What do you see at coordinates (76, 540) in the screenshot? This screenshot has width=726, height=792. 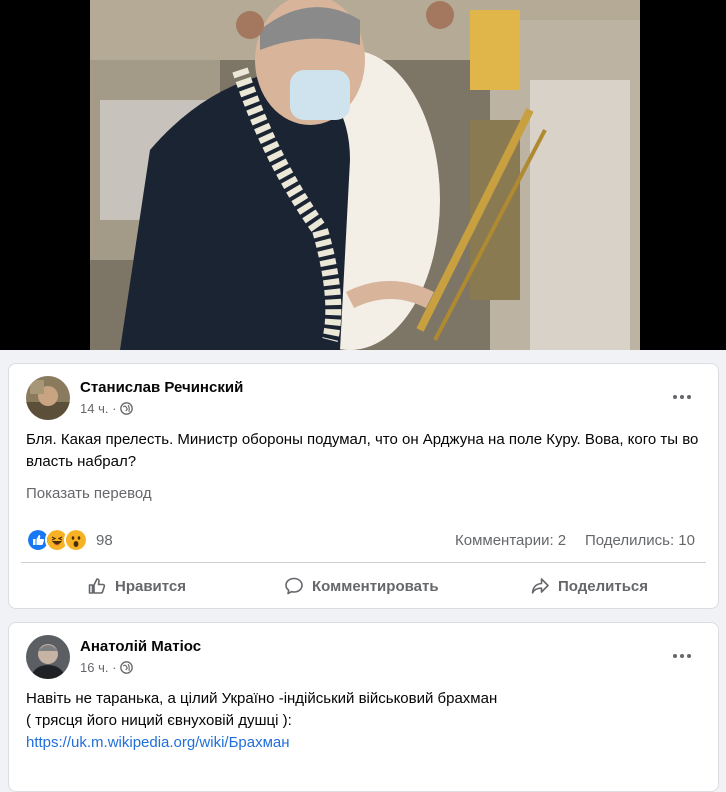 I see `wow-icon` at bounding box center [76, 540].